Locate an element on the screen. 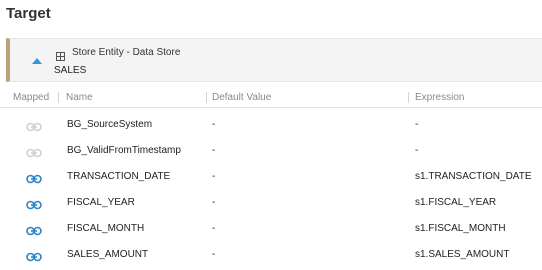 This screenshot has width=542, height=270. table-row: SALES_AMOUNT - s1.SALES_AMOUNT is located at coordinates (271, 255).